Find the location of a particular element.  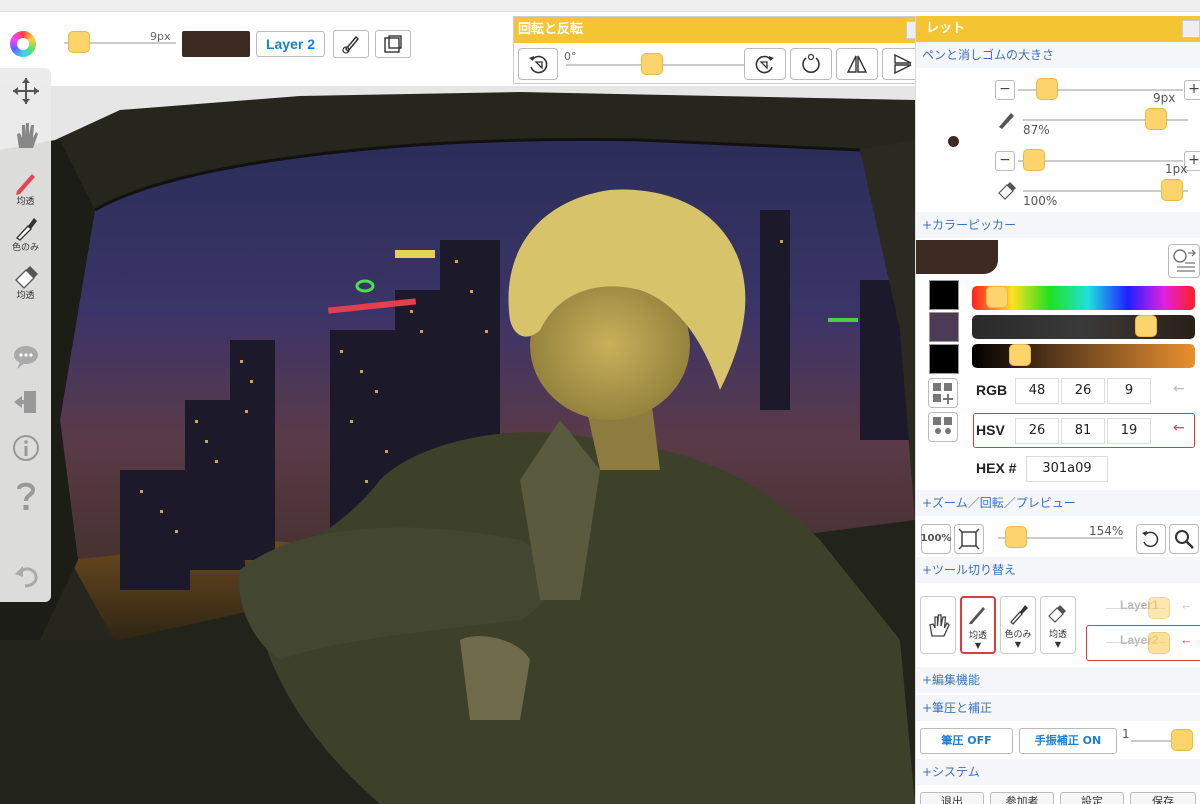

pen-settings-button is located at coordinates (351, 44).